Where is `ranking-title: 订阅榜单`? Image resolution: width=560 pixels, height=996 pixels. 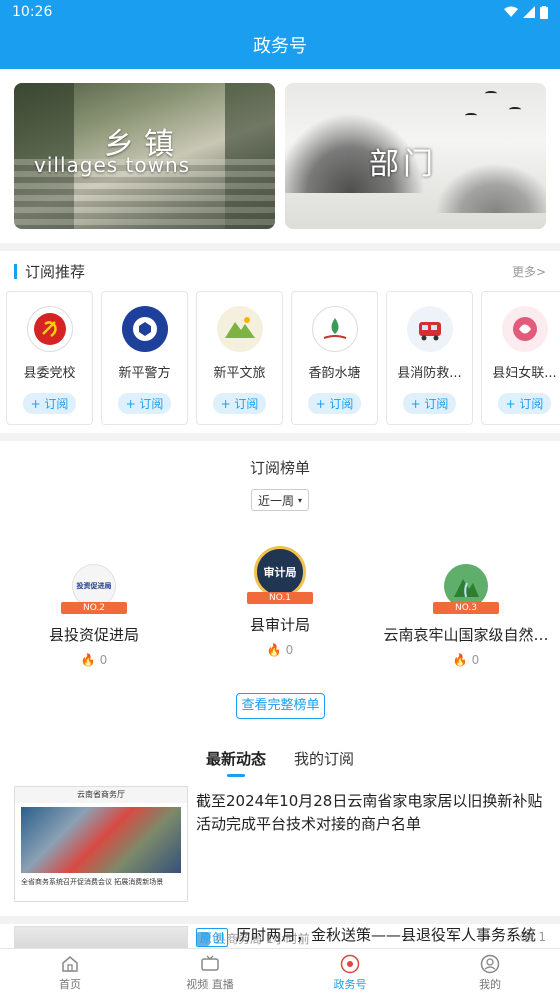 ranking-title: 订阅榜单 is located at coordinates (279, 468).